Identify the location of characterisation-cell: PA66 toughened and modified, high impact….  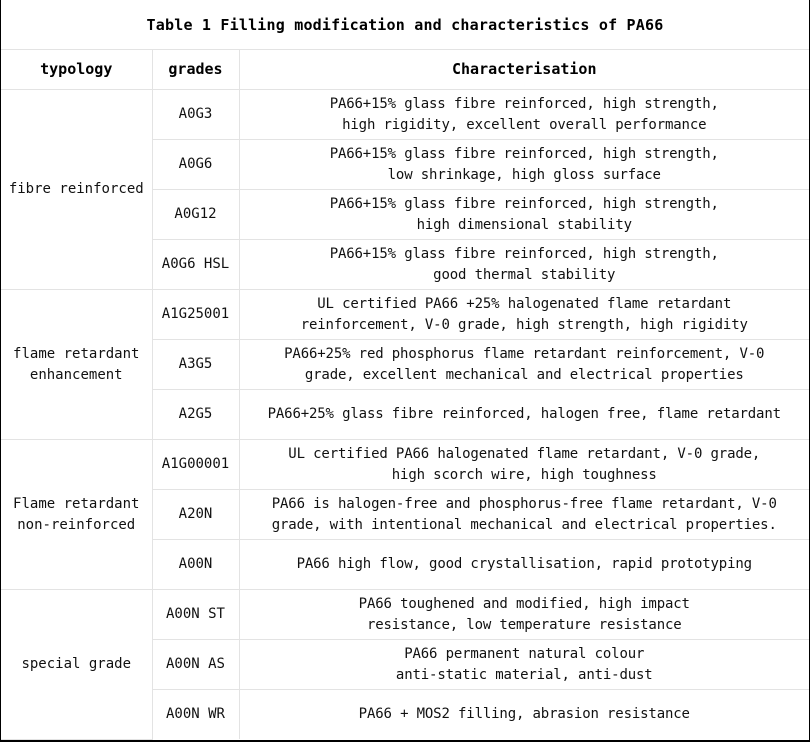
(523, 614).